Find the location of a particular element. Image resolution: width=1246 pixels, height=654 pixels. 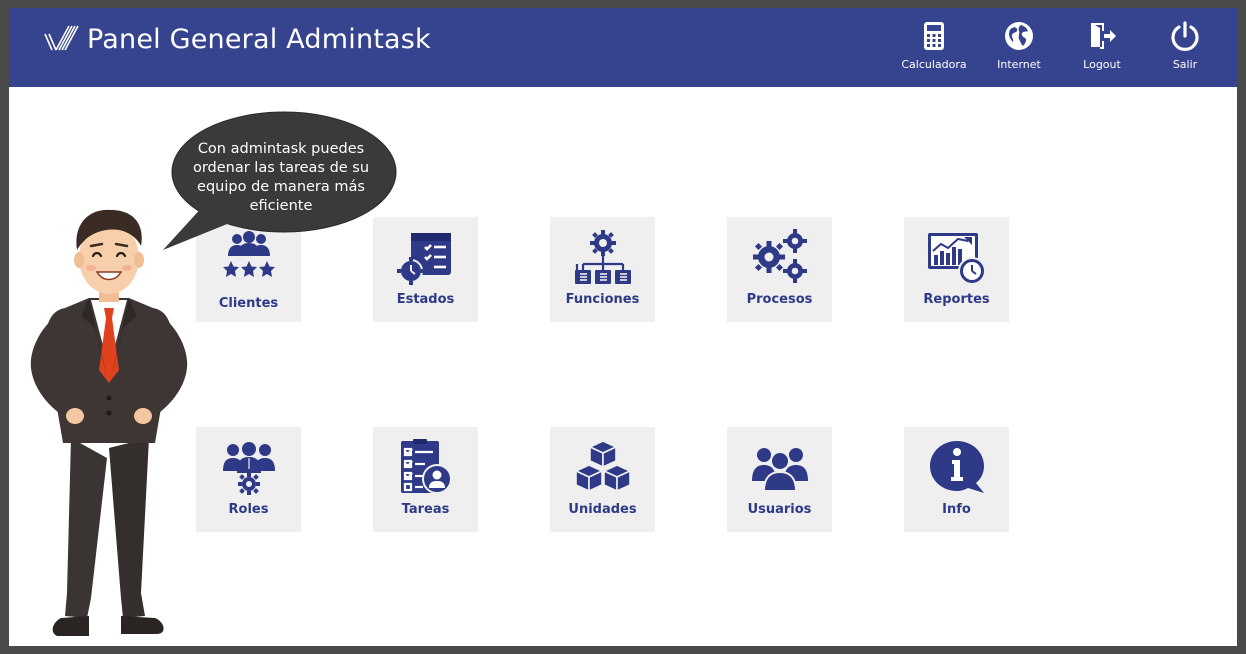

exit-button: Salir is located at coordinates (1185, 49).